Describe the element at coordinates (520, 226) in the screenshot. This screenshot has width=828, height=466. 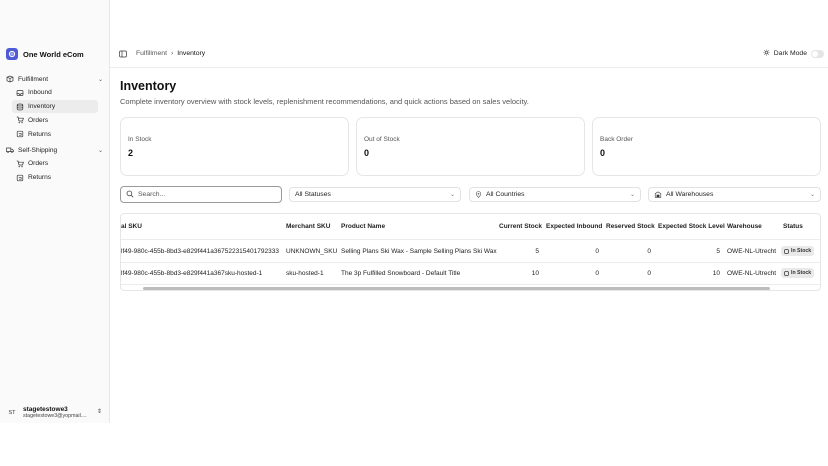
I see `column-header-current-stock: Current Stock` at that location.